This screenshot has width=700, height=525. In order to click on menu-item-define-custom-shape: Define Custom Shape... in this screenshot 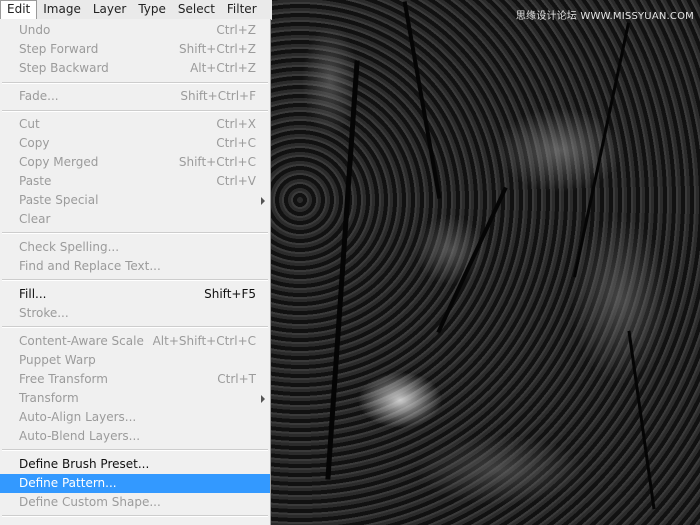, I will do `click(135, 502)`.